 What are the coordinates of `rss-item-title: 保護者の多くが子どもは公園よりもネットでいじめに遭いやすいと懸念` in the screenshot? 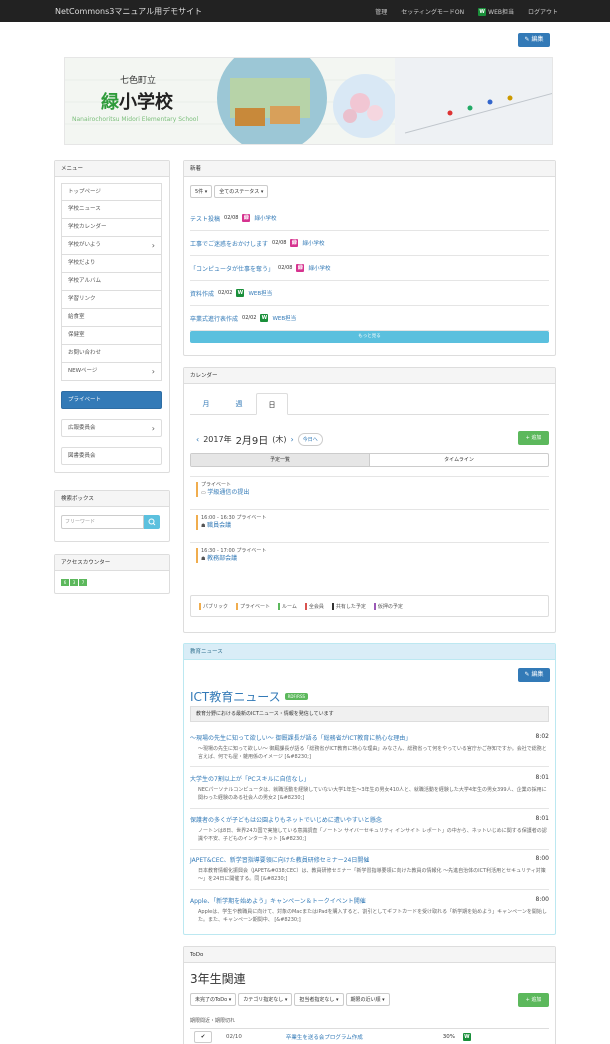 It's located at (286, 819).